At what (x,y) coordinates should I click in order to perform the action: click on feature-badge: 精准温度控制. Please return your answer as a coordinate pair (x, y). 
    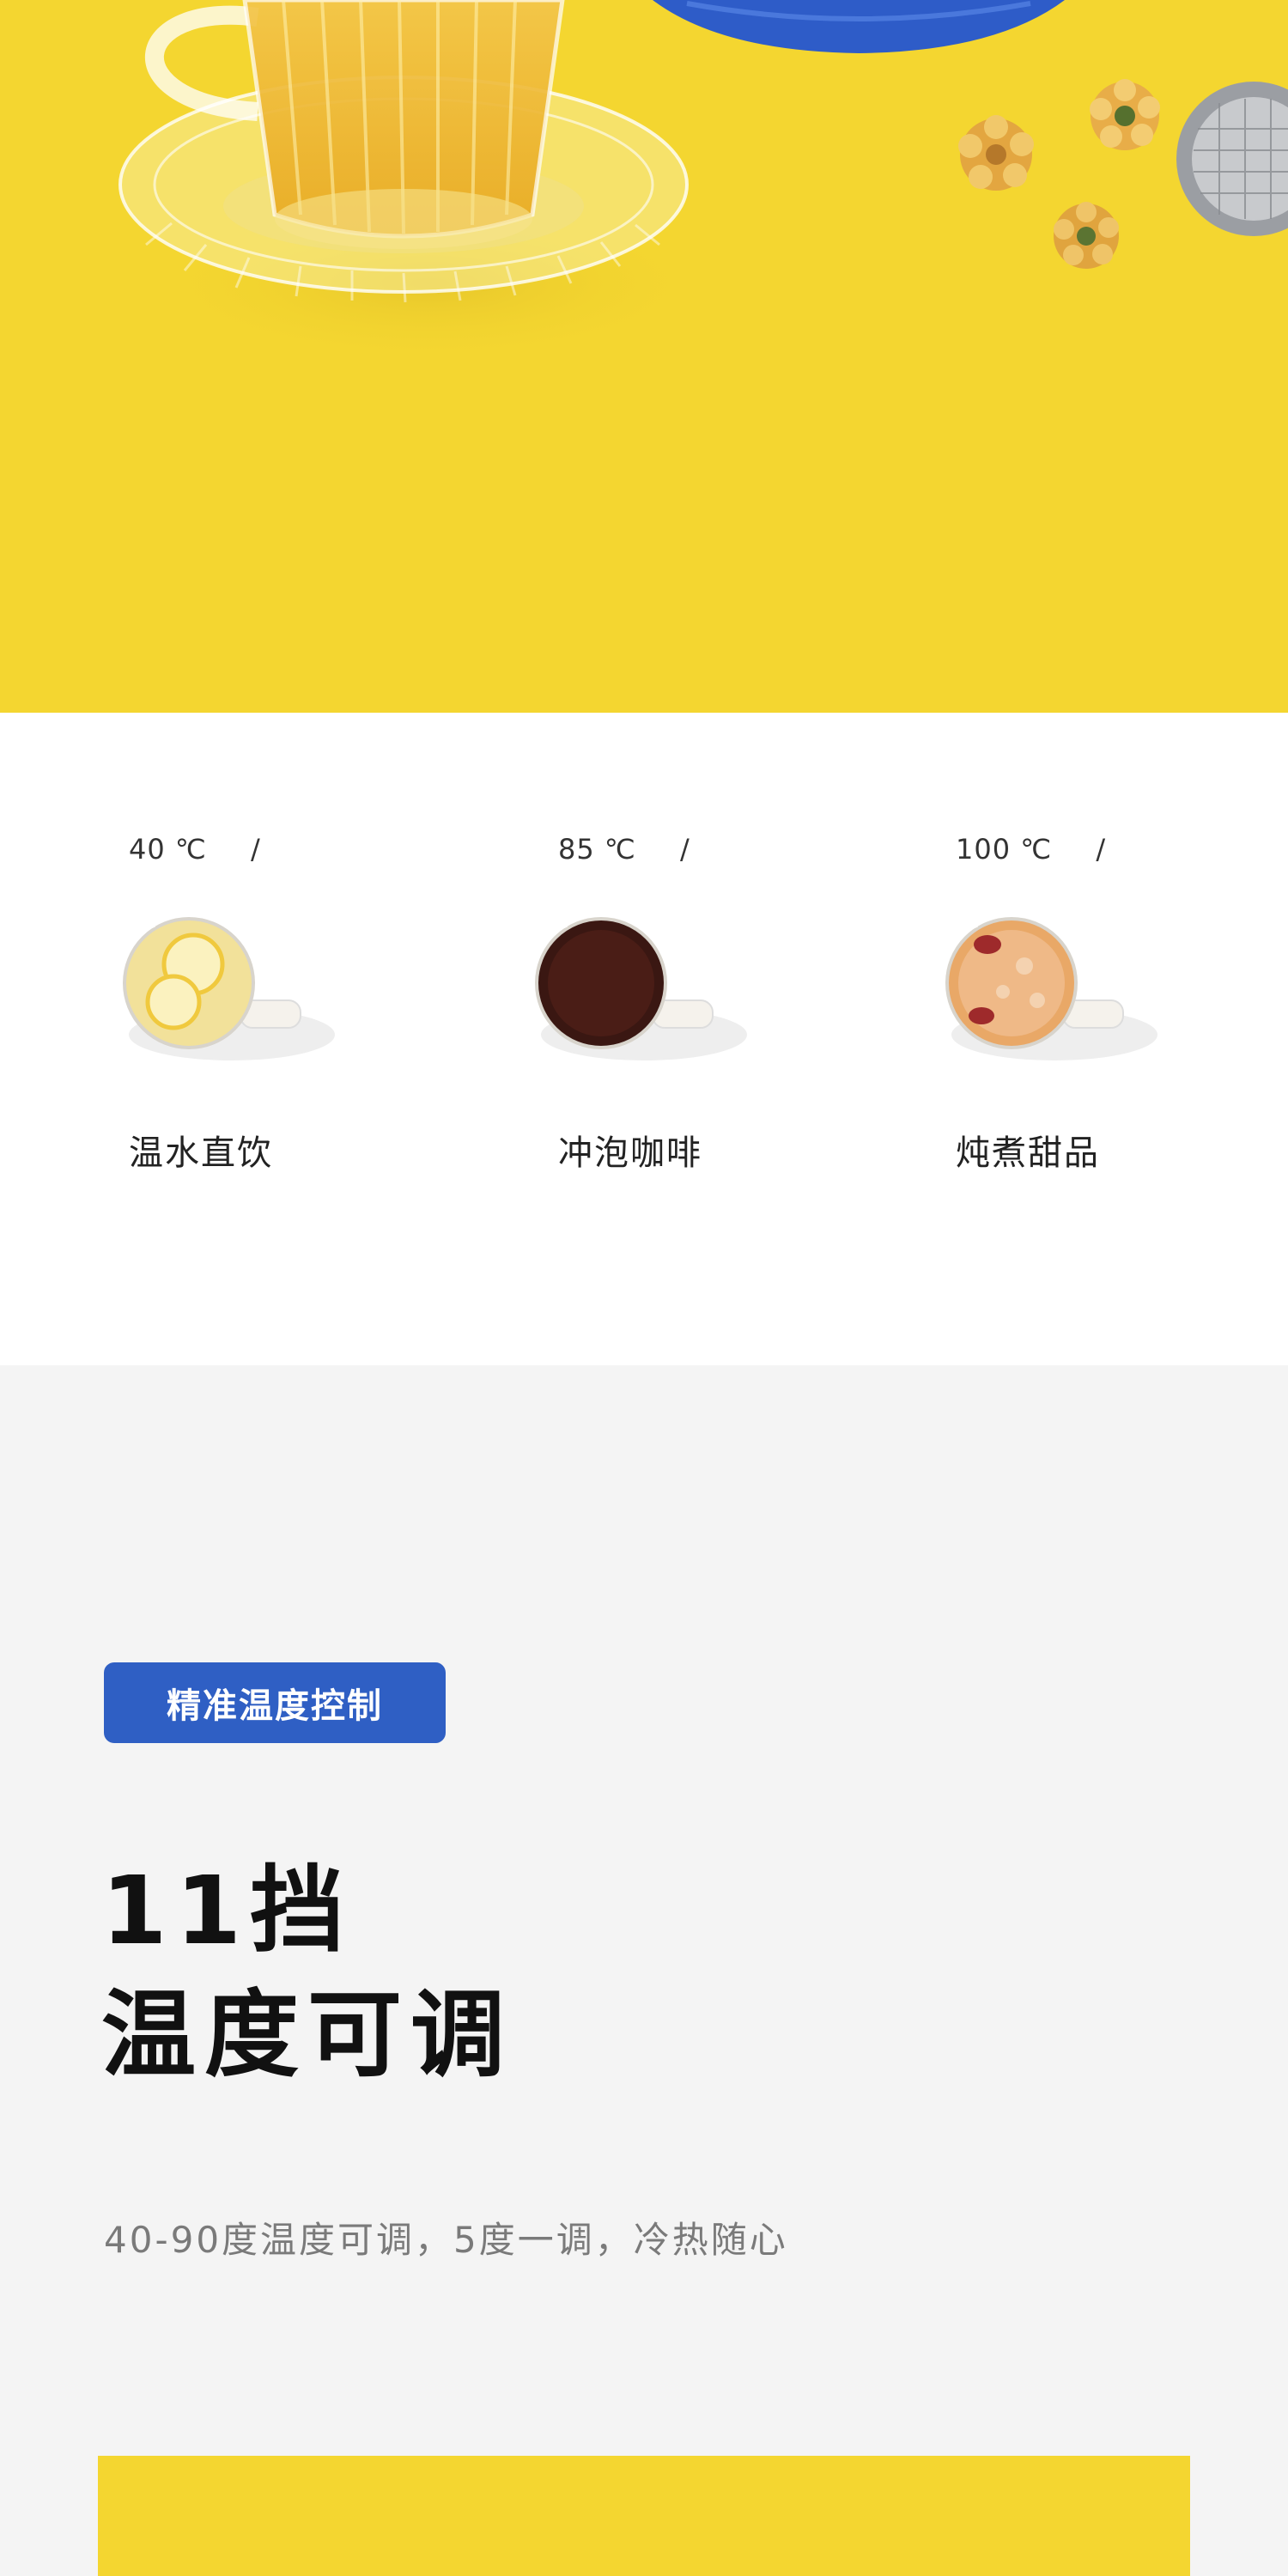
    Looking at the image, I should click on (275, 1703).